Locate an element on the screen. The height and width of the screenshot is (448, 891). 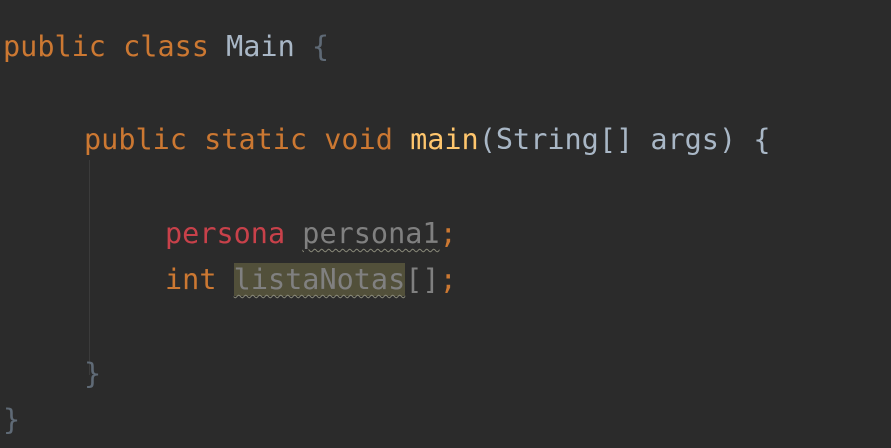
keyword-static: static is located at coordinates (256, 139).